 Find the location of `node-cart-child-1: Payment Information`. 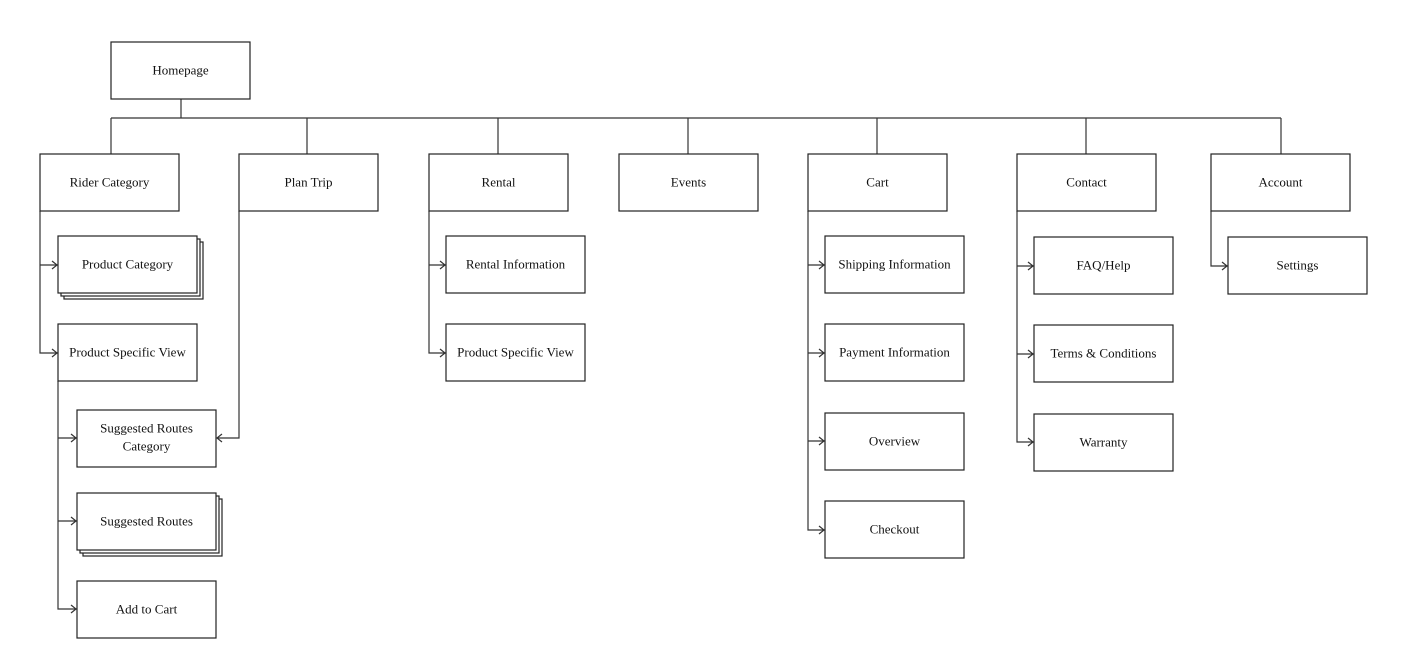

node-cart-child-1: Payment Information is located at coordinates (894, 352).